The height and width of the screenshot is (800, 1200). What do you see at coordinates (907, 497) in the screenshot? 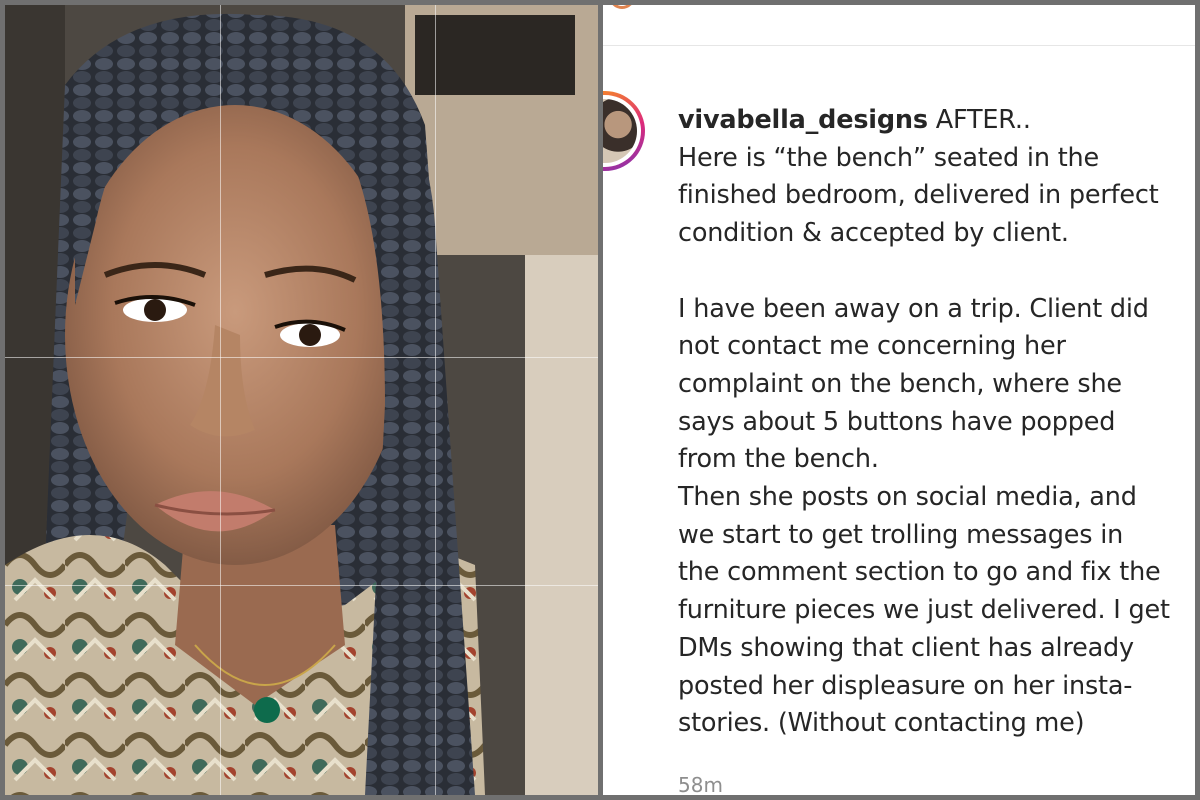
I see `caption-line: Then she posts on social media, and` at bounding box center [907, 497].